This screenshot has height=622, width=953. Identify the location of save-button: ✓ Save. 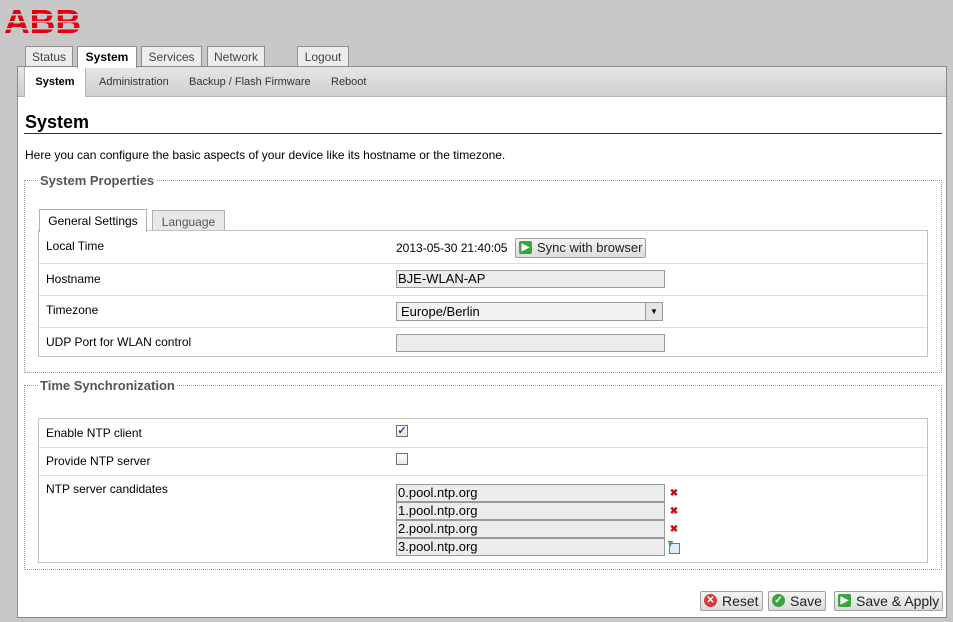
(797, 601).